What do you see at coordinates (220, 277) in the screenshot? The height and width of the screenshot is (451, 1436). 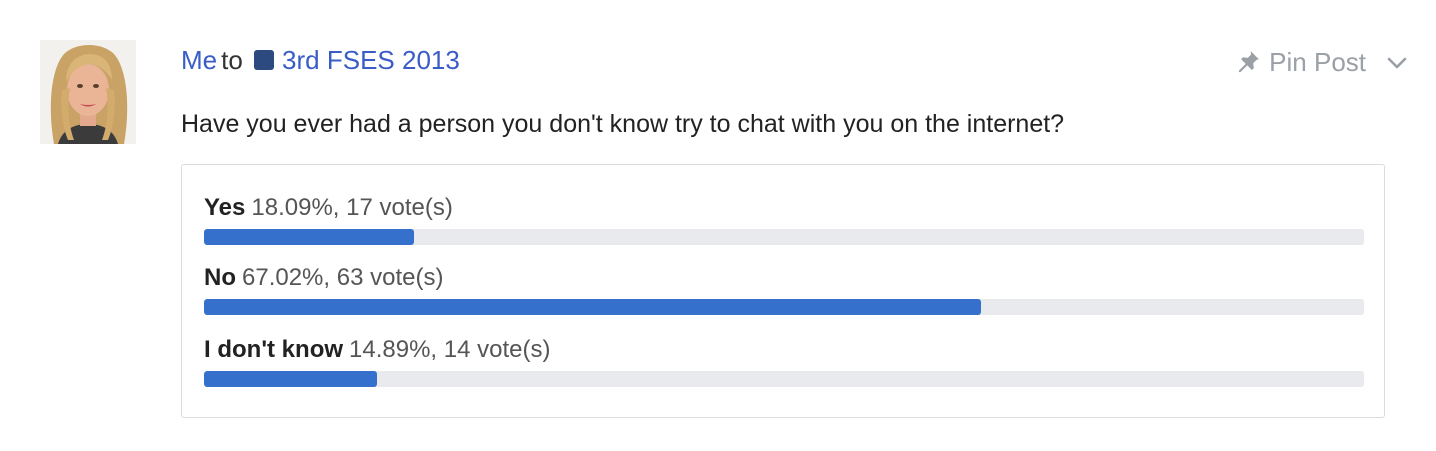 I see `poll-option-label: No` at bounding box center [220, 277].